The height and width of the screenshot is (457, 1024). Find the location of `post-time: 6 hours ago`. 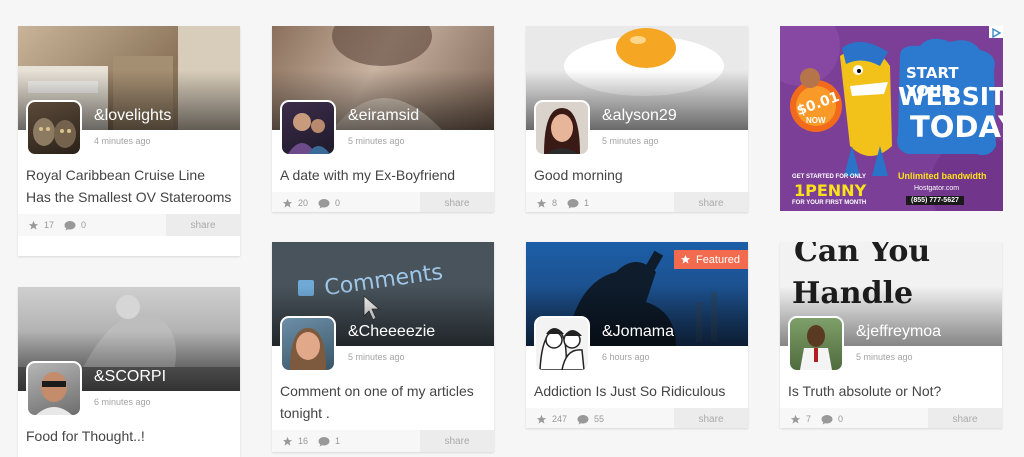

post-time: 6 hours ago is located at coordinates (626, 357).